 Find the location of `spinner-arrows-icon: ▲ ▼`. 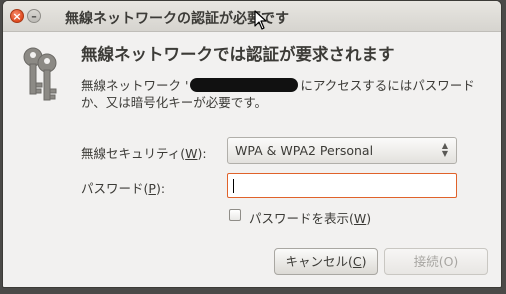

spinner-arrows-icon: ▲ ▼ is located at coordinates (444, 149).